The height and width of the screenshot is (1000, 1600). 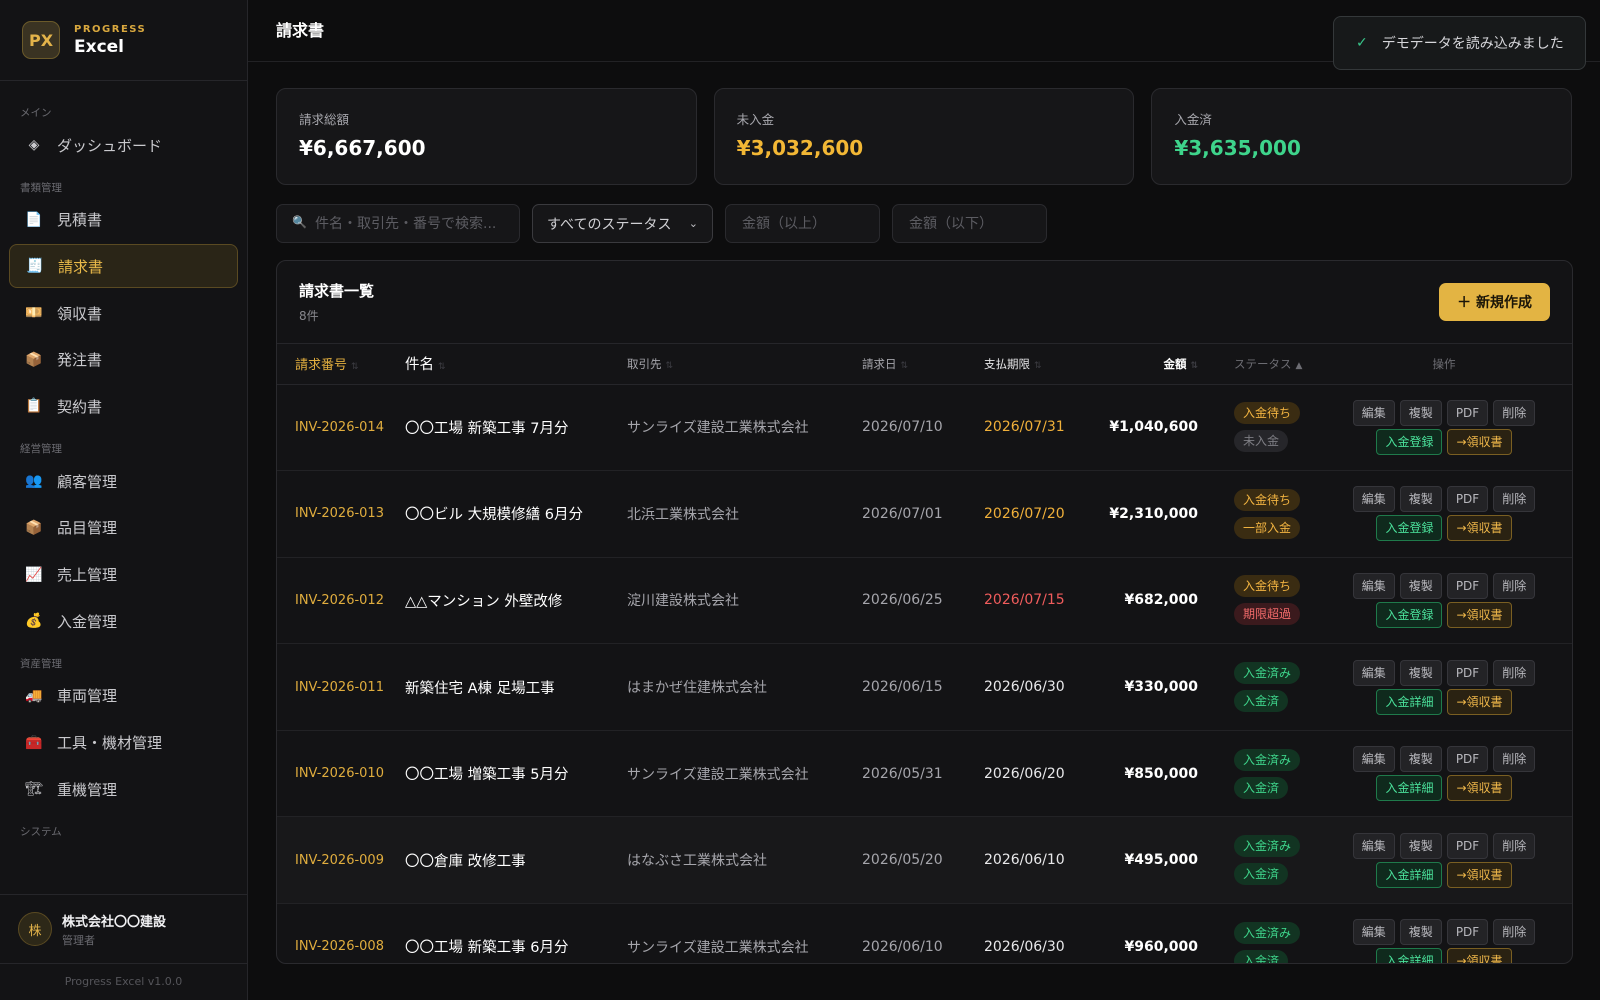 I want to click on sidebar-item: 📦 品目管理, so click(x=123, y=528).